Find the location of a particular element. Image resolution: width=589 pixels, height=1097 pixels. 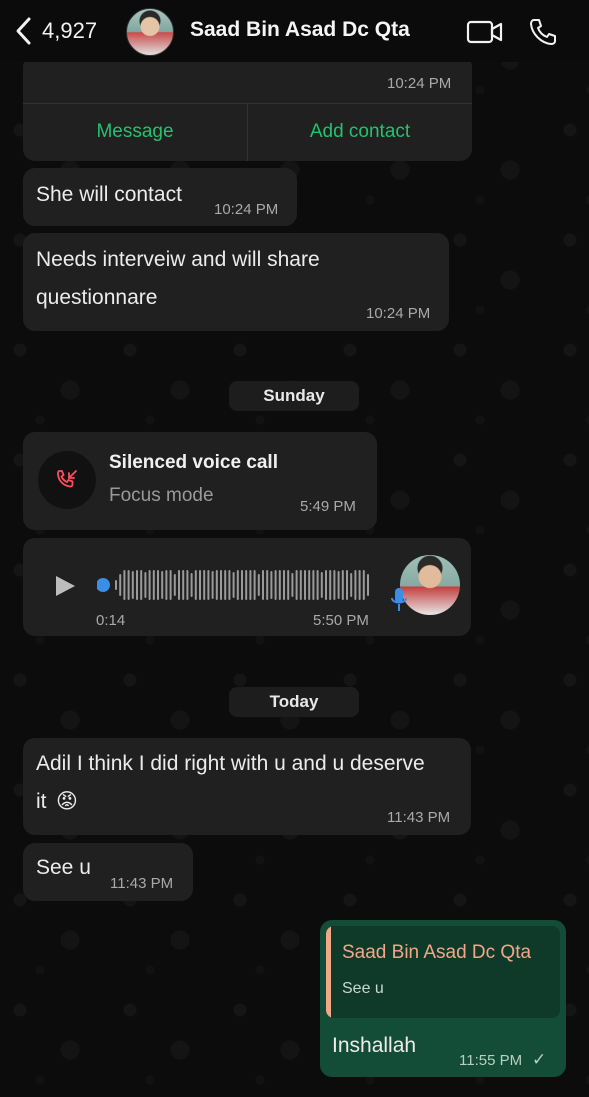

message-time: 5:50 PM is located at coordinates (341, 620).